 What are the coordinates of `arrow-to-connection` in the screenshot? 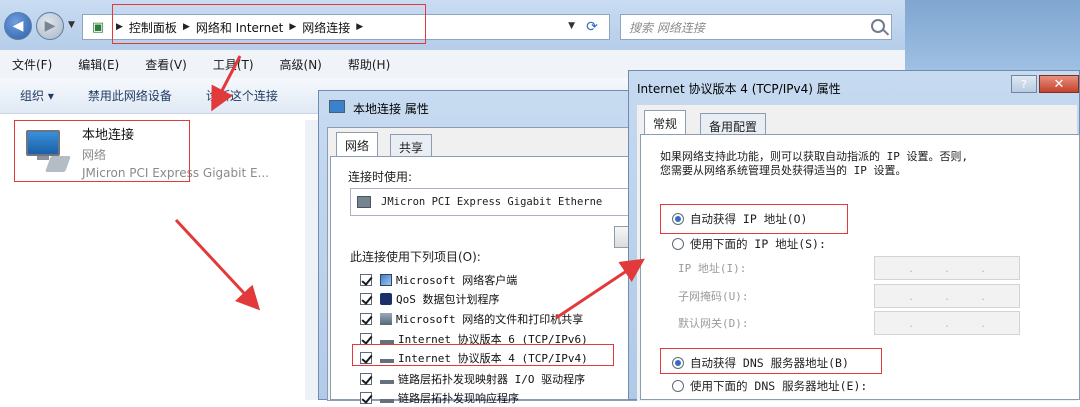 It's located at (226, 83).